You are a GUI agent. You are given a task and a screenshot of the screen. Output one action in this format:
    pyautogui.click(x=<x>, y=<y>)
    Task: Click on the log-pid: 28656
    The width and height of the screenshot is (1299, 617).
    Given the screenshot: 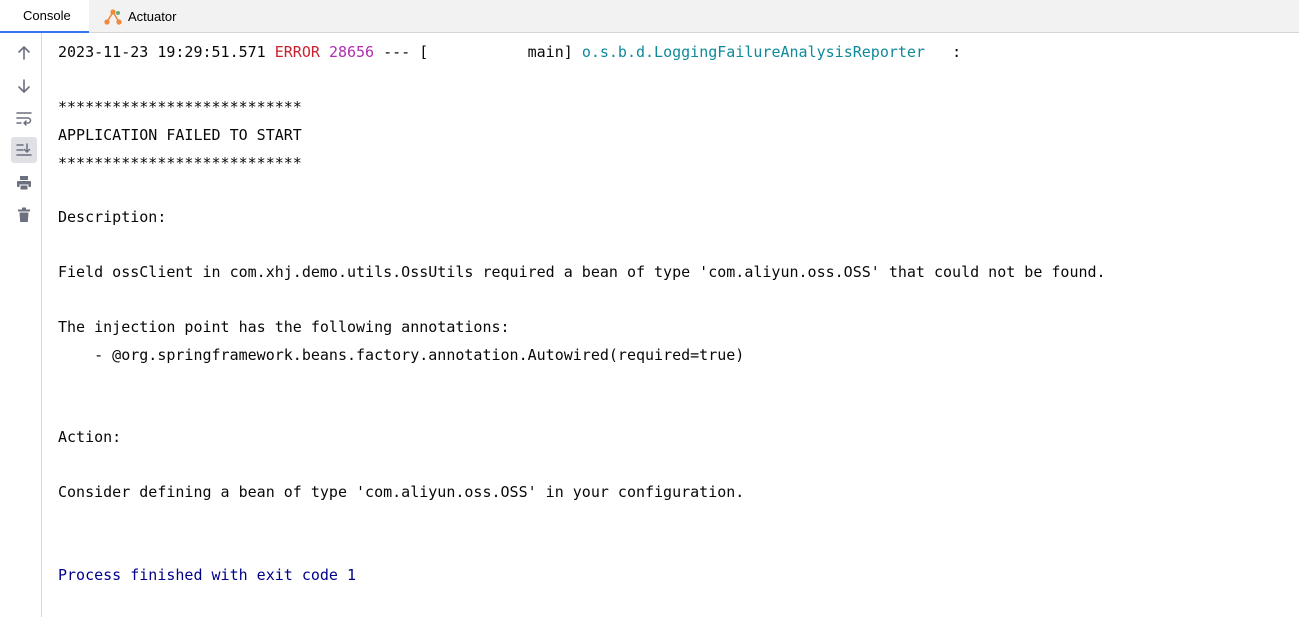 What is the action you would take?
    pyautogui.click(x=351, y=52)
    